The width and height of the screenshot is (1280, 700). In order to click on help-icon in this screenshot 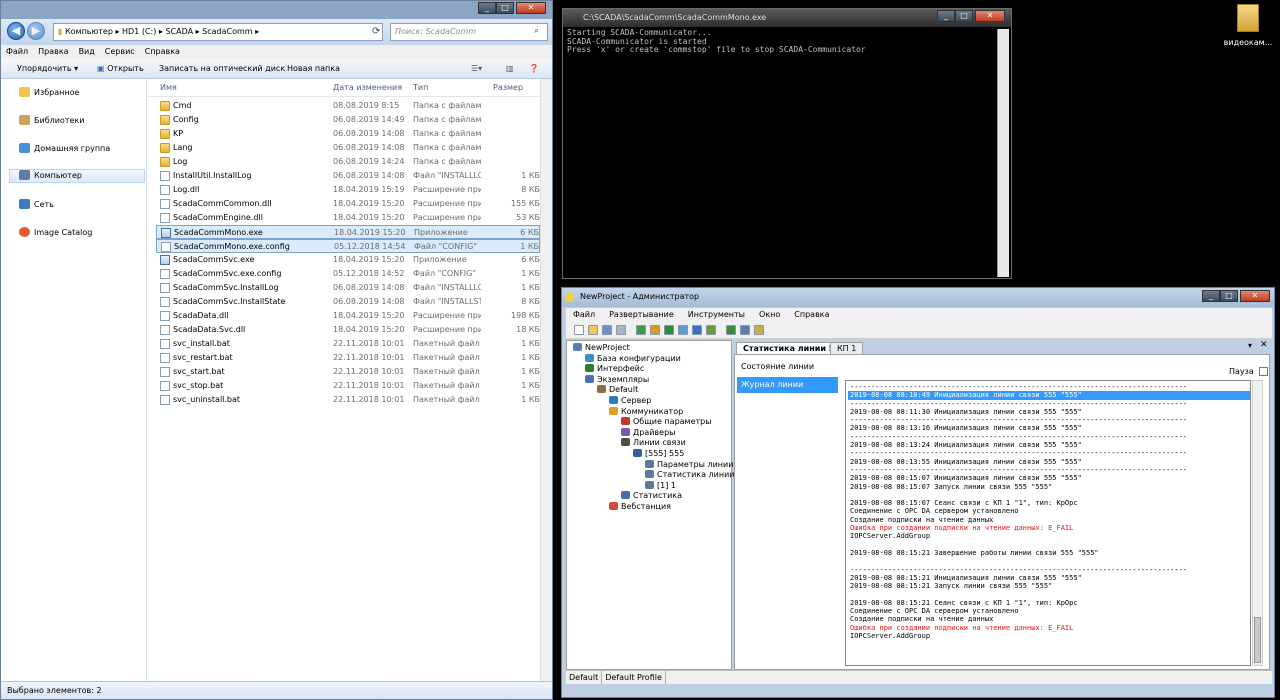, I will do `click(697, 330)`.